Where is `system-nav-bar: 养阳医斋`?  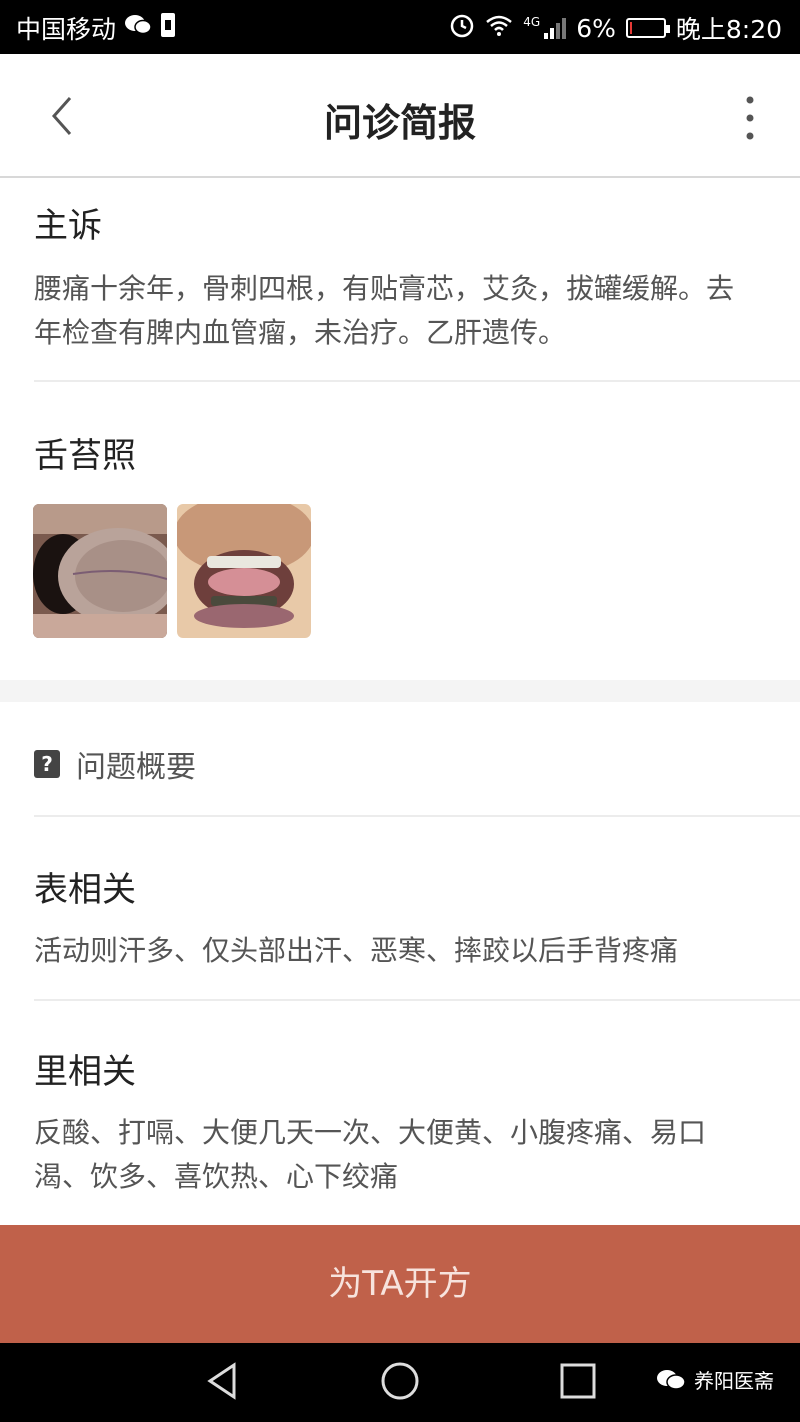
system-nav-bar: 养阳医斋 is located at coordinates (400, 1382).